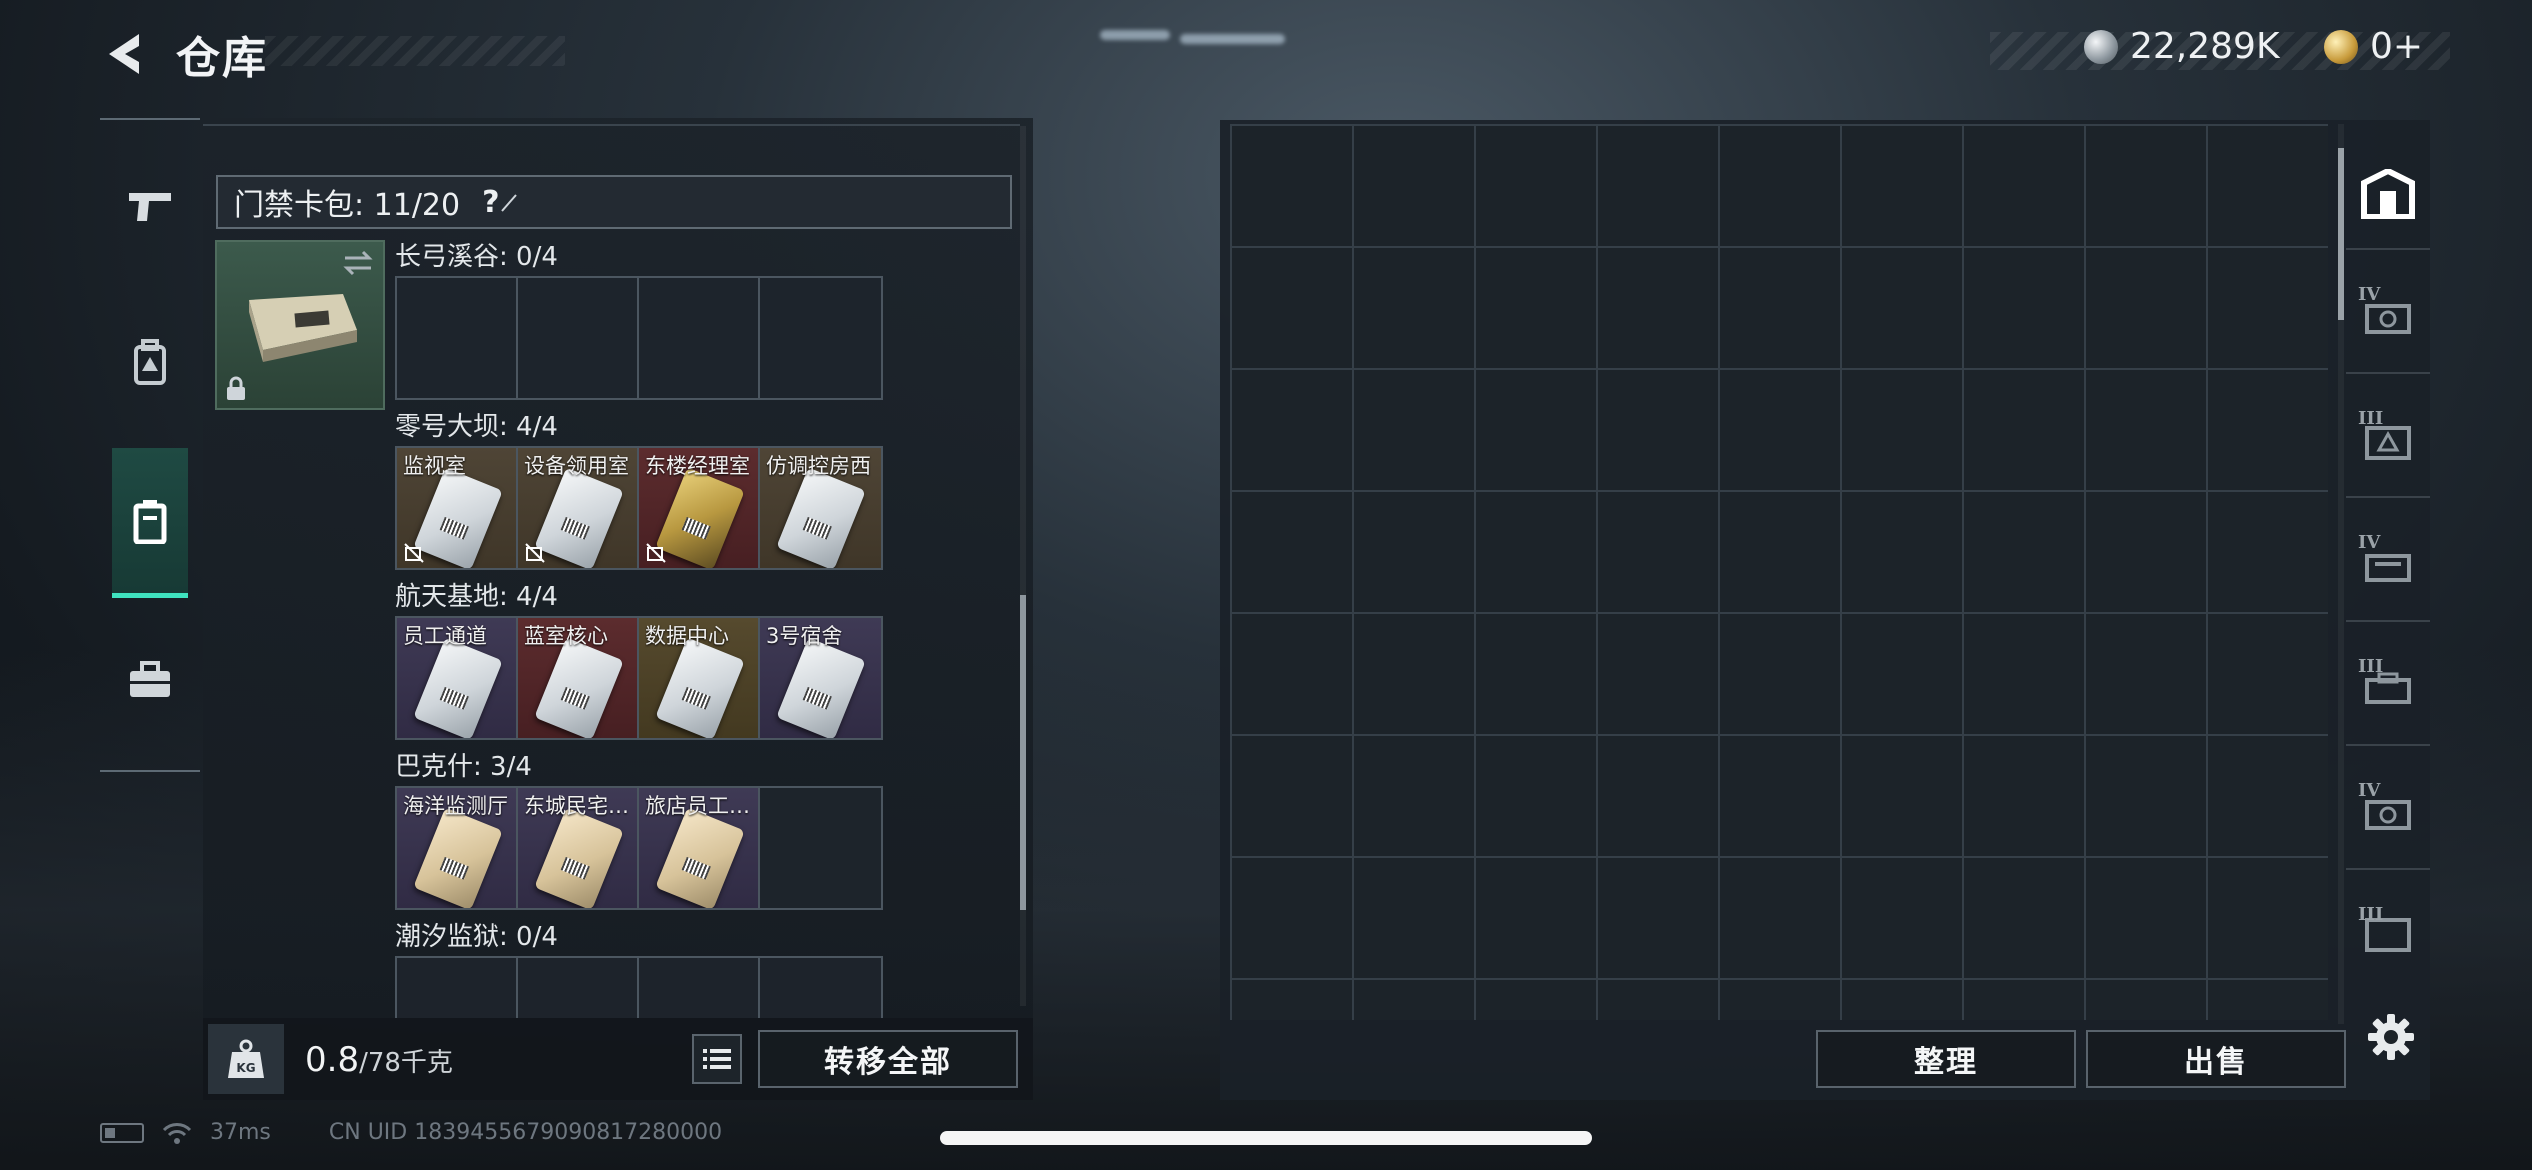  I want to click on swap-icon, so click(358, 263).